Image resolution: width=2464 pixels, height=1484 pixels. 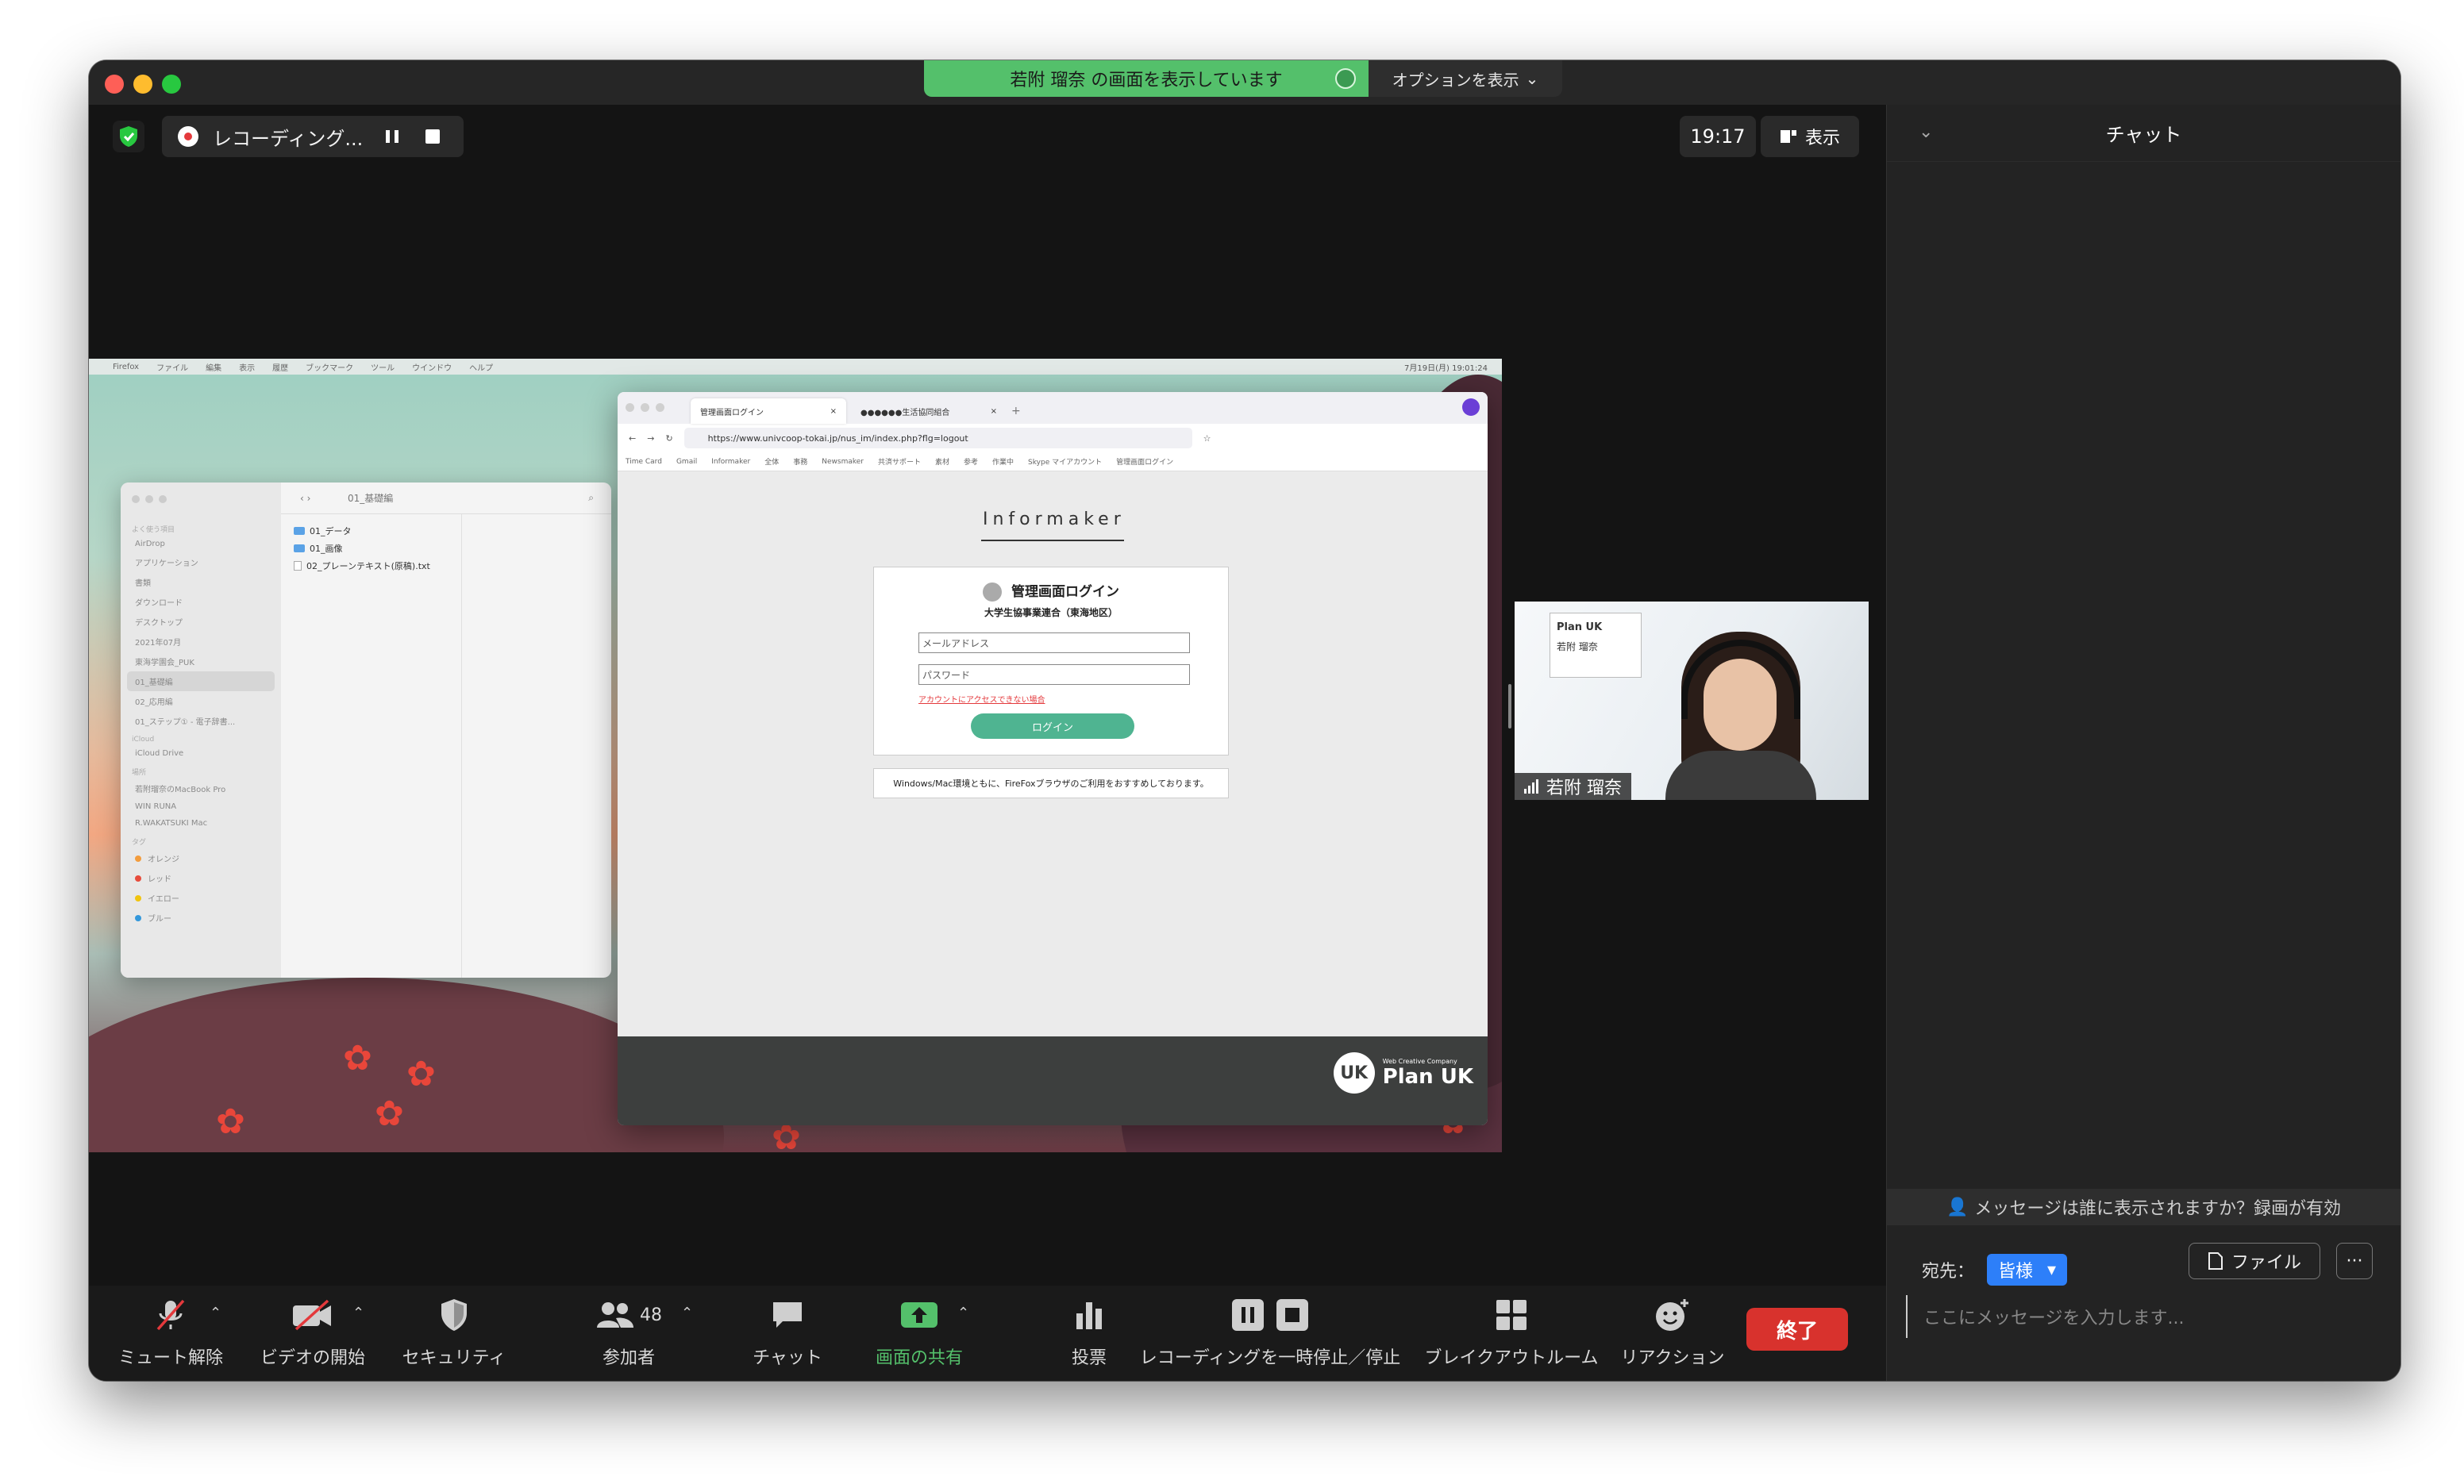 What do you see at coordinates (201, 753) in the screenshot?
I see `finder-sidebar-item: iCloud Drive` at bounding box center [201, 753].